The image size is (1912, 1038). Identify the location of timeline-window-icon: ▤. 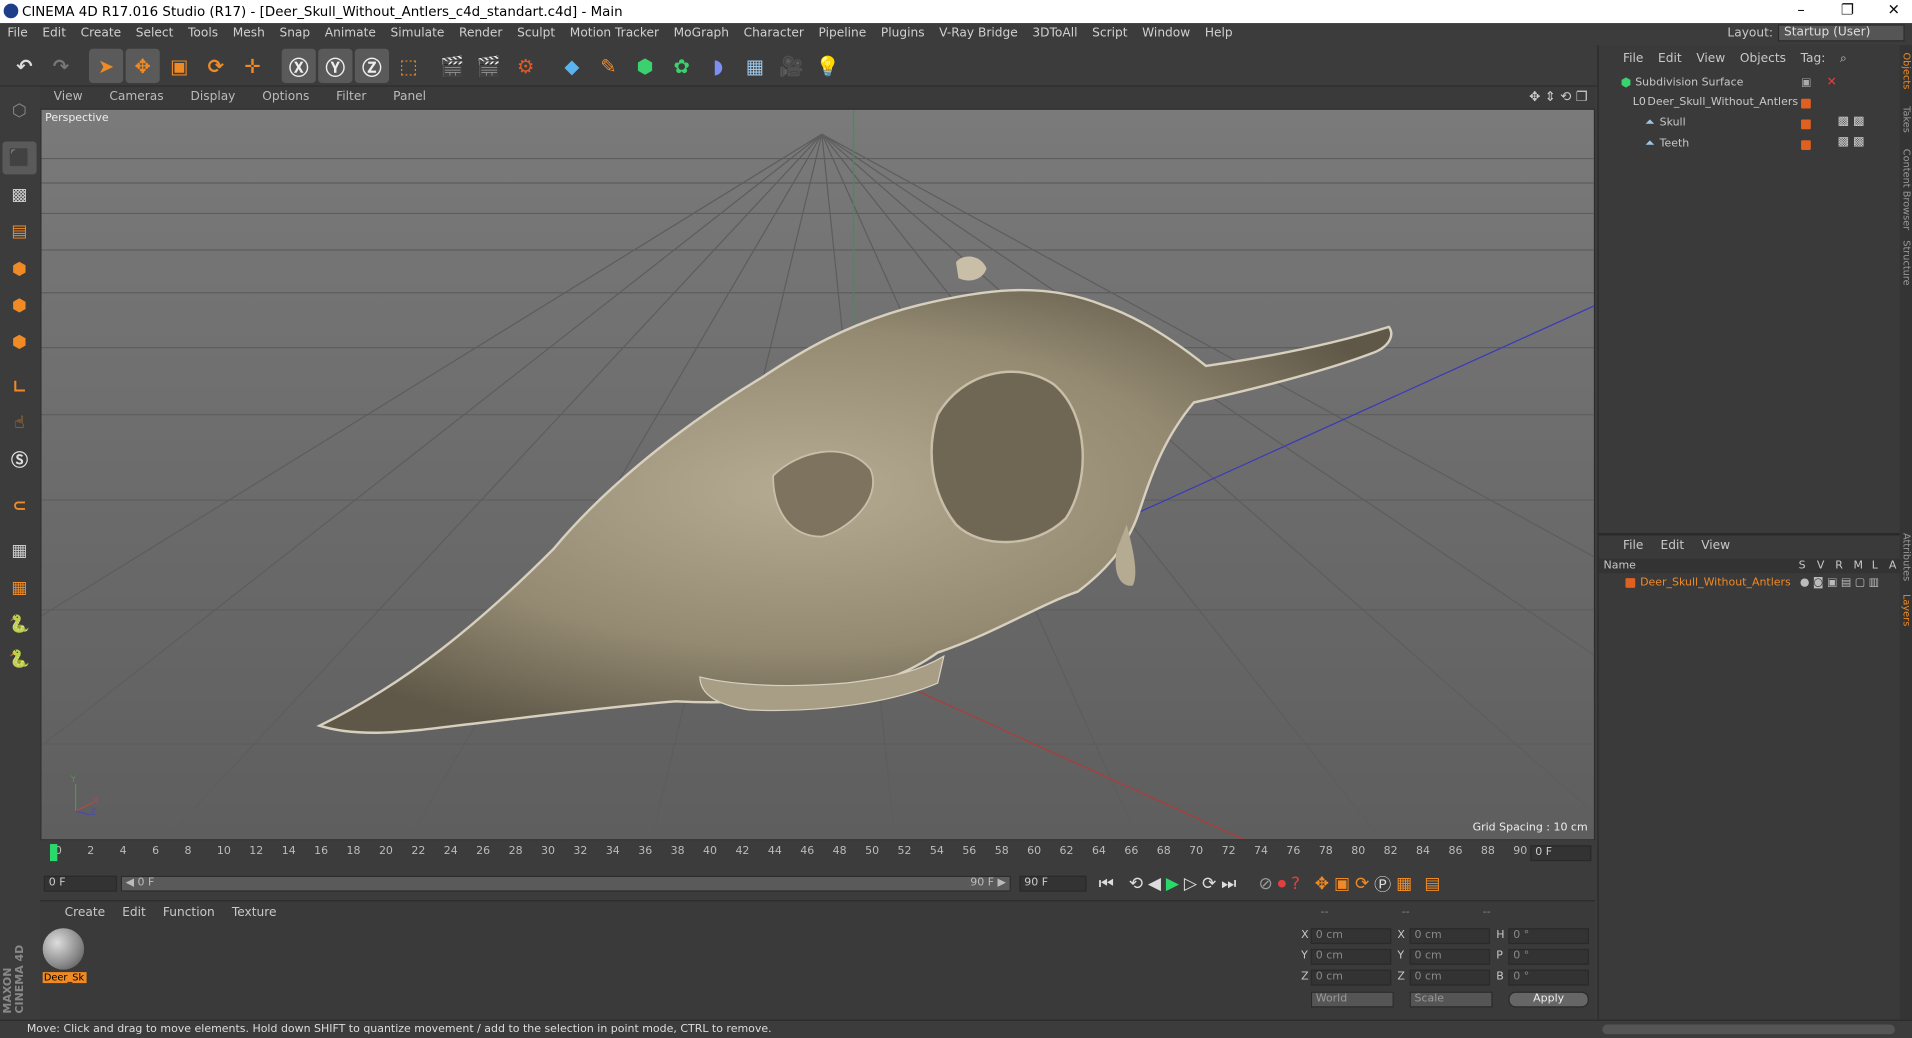
(1432, 885).